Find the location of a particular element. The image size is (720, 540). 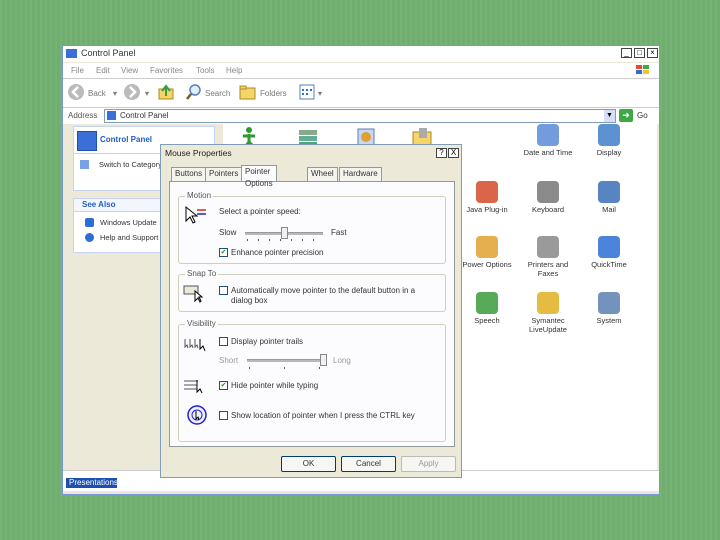

help-support-link: Help and Support is located at coordinates (129, 237).